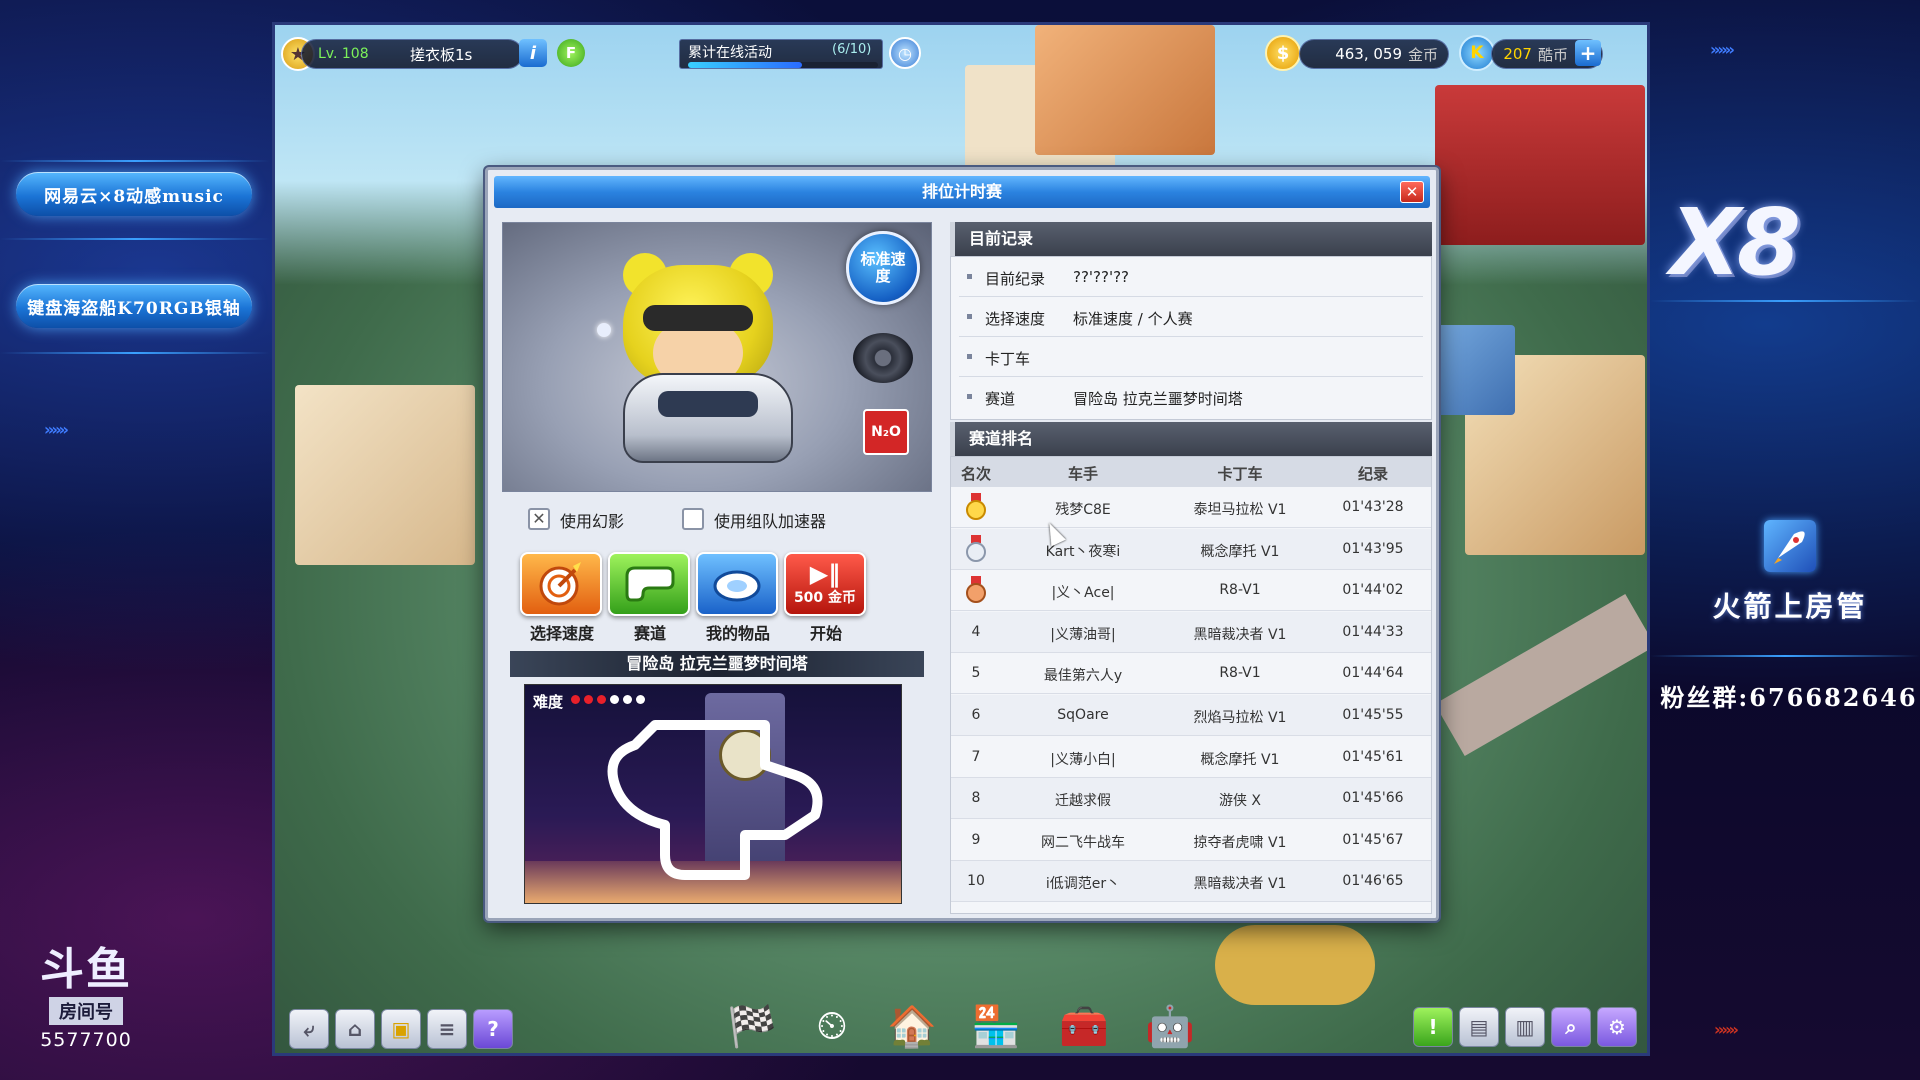  Describe the element at coordinates (1571, 1027) in the screenshot. I see `search-icon: ⌕` at that location.